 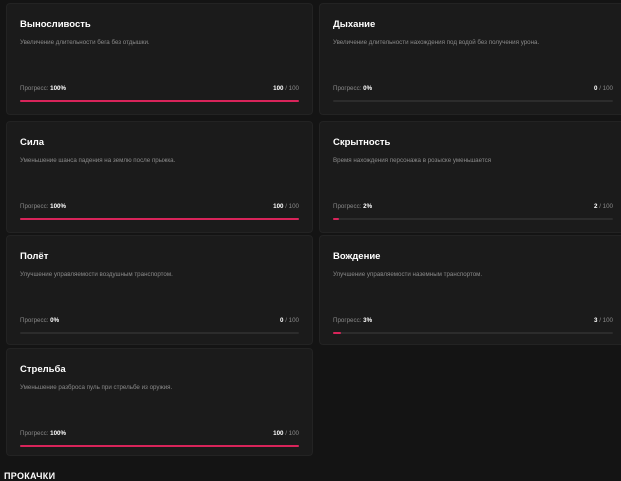 I want to click on progress-row: Прогресс: 2% 2 / 100, so click(x=473, y=206).